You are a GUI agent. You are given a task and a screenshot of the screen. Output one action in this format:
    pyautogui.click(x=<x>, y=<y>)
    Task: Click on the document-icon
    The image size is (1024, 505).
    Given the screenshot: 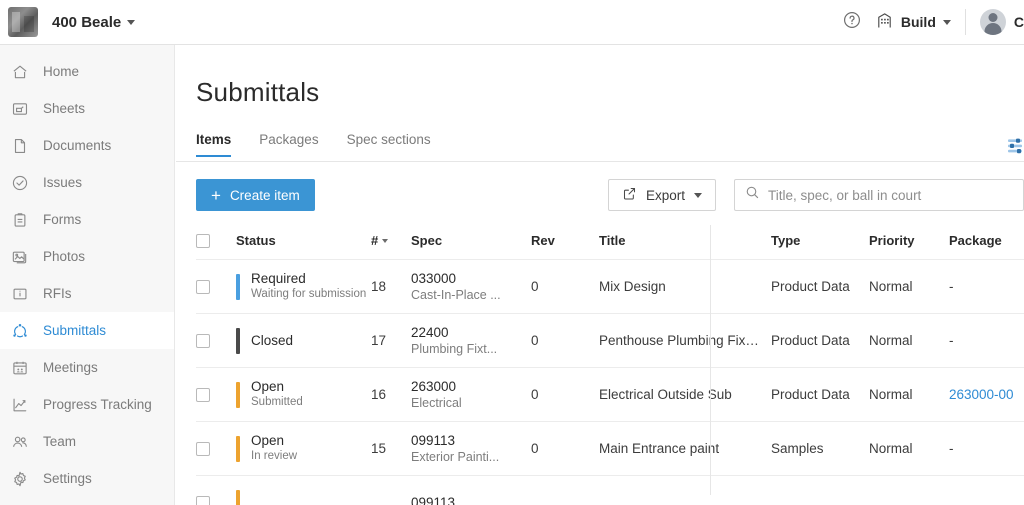 What is the action you would take?
    pyautogui.click(x=19, y=145)
    